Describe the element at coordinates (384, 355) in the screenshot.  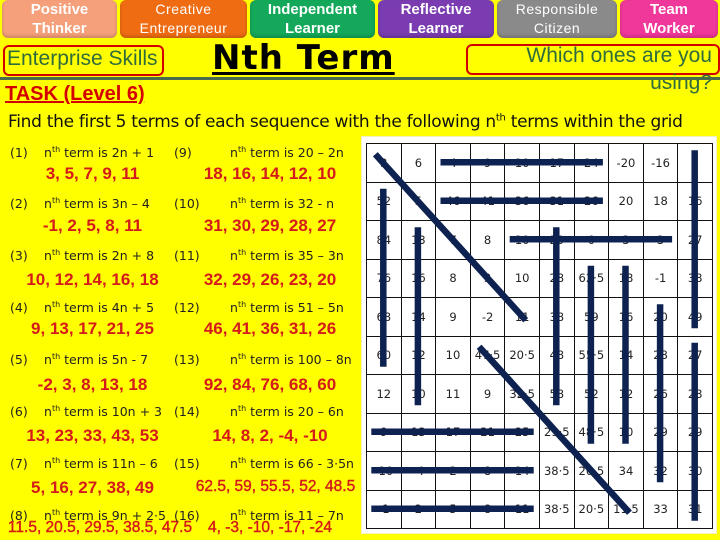
I see `grid-cell: 60` at that location.